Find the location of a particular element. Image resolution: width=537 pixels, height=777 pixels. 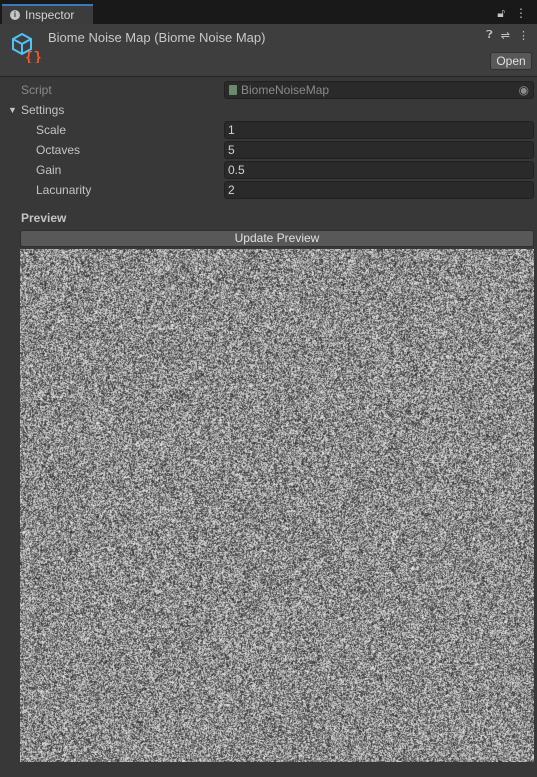

field-row-gain: Gain 0.5 is located at coordinates (268, 170).